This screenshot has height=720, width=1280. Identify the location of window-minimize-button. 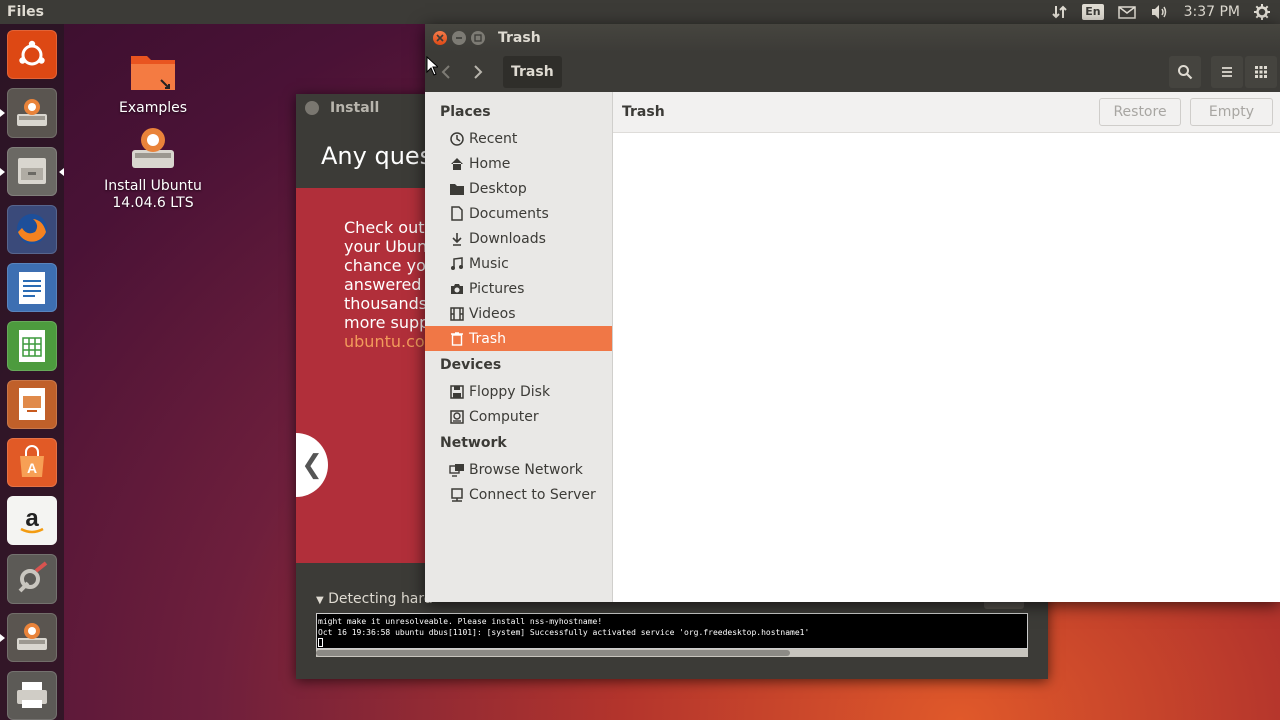
(459, 38).